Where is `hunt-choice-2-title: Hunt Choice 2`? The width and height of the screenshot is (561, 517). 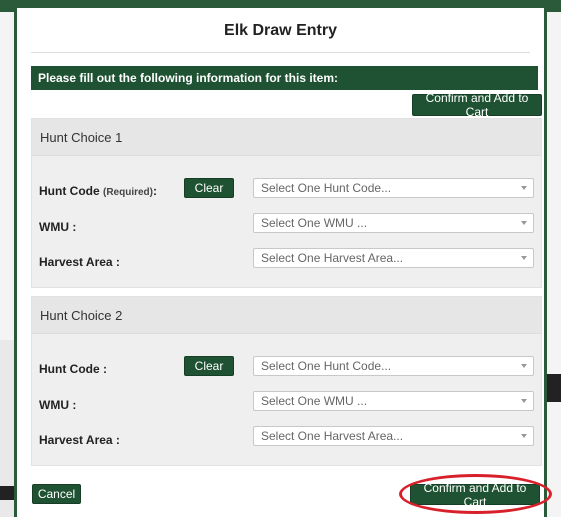 hunt-choice-2-title: Hunt Choice 2 is located at coordinates (81, 315).